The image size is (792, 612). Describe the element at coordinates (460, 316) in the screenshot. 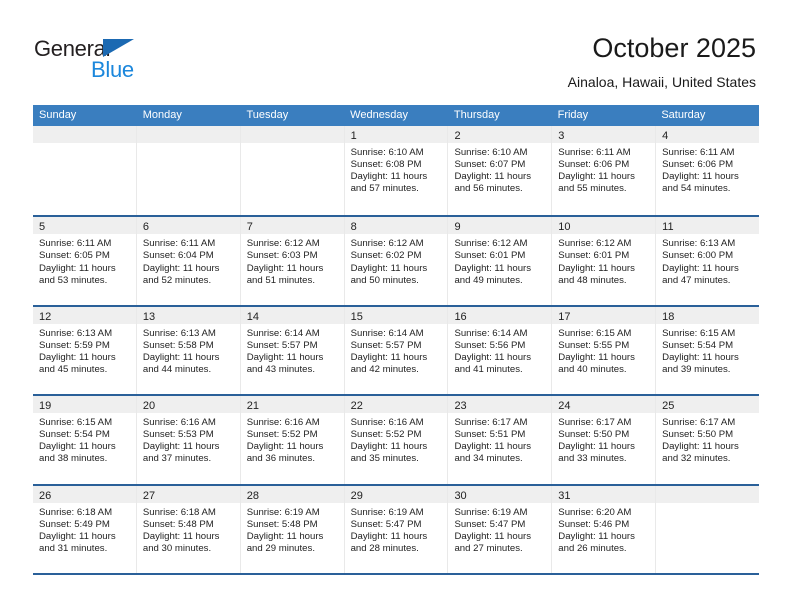

I see `day-number: 16` at that location.